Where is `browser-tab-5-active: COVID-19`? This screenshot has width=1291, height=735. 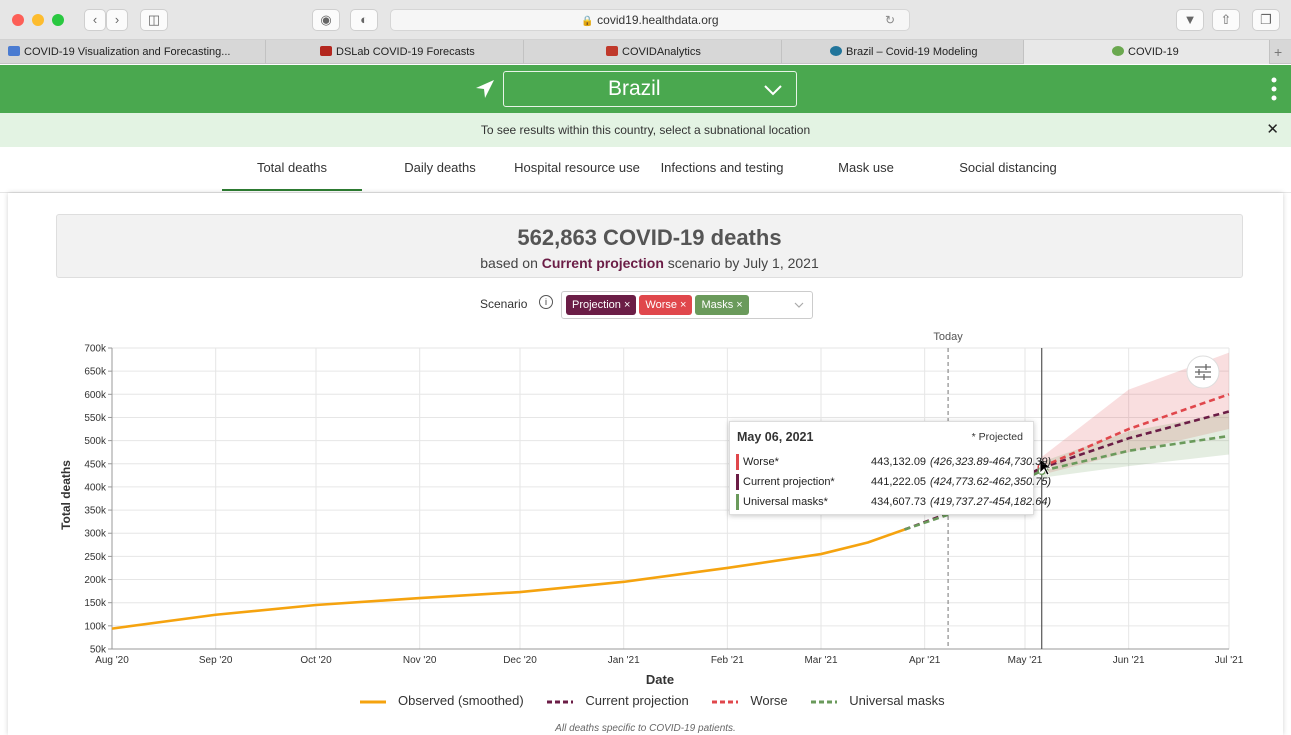
browser-tab-5-active: COVID-19 is located at coordinates (1147, 52).